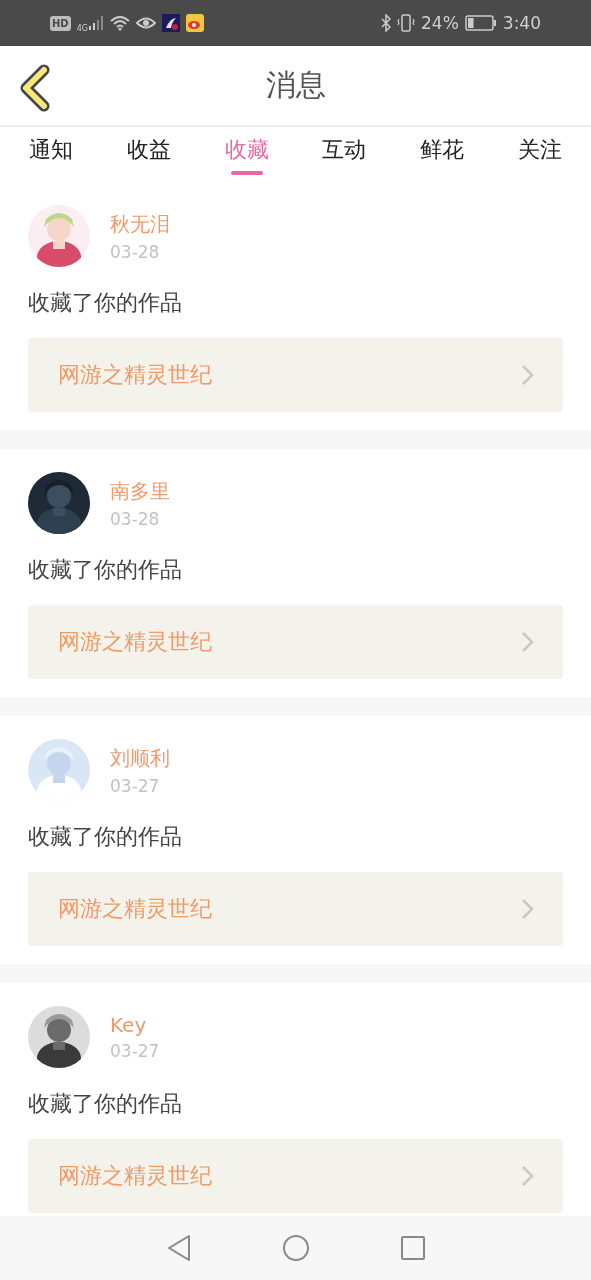 This screenshot has width=591, height=1280. Describe the element at coordinates (440, 23) in the screenshot. I see `battery-percent: 24%` at that location.